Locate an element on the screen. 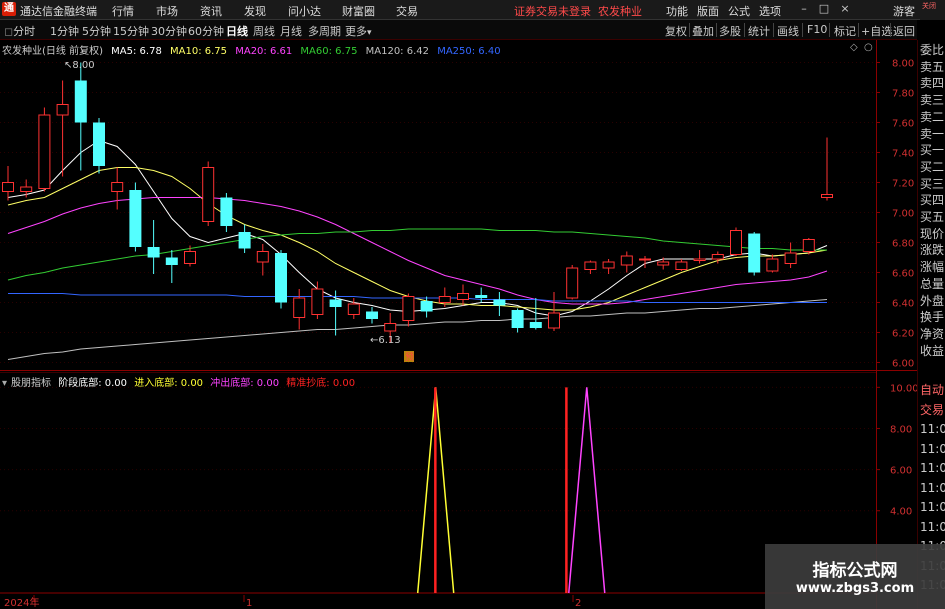 The height and width of the screenshot is (609, 945). period-weekly: 周线 is located at coordinates (264, 31).